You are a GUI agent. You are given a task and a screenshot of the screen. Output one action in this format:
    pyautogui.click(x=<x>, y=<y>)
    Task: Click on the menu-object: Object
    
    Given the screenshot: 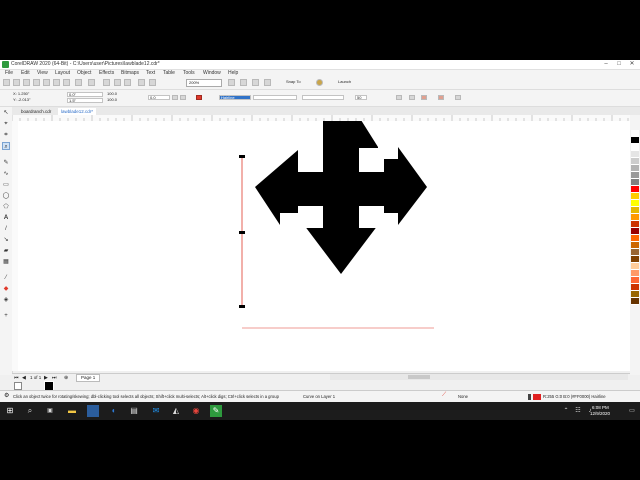 What is the action you would take?
    pyautogui.click(x=84, y=73)
    